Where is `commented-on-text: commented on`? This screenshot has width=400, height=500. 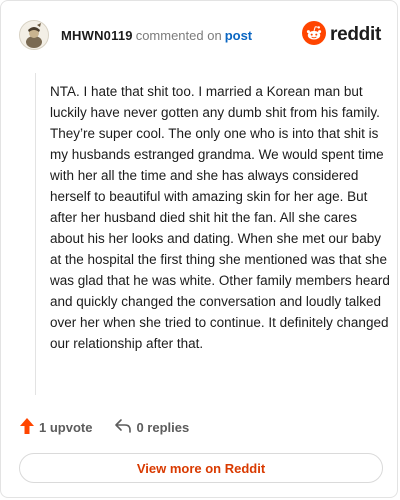
commented-on-text: commented on is located at coordinates (178, 35).